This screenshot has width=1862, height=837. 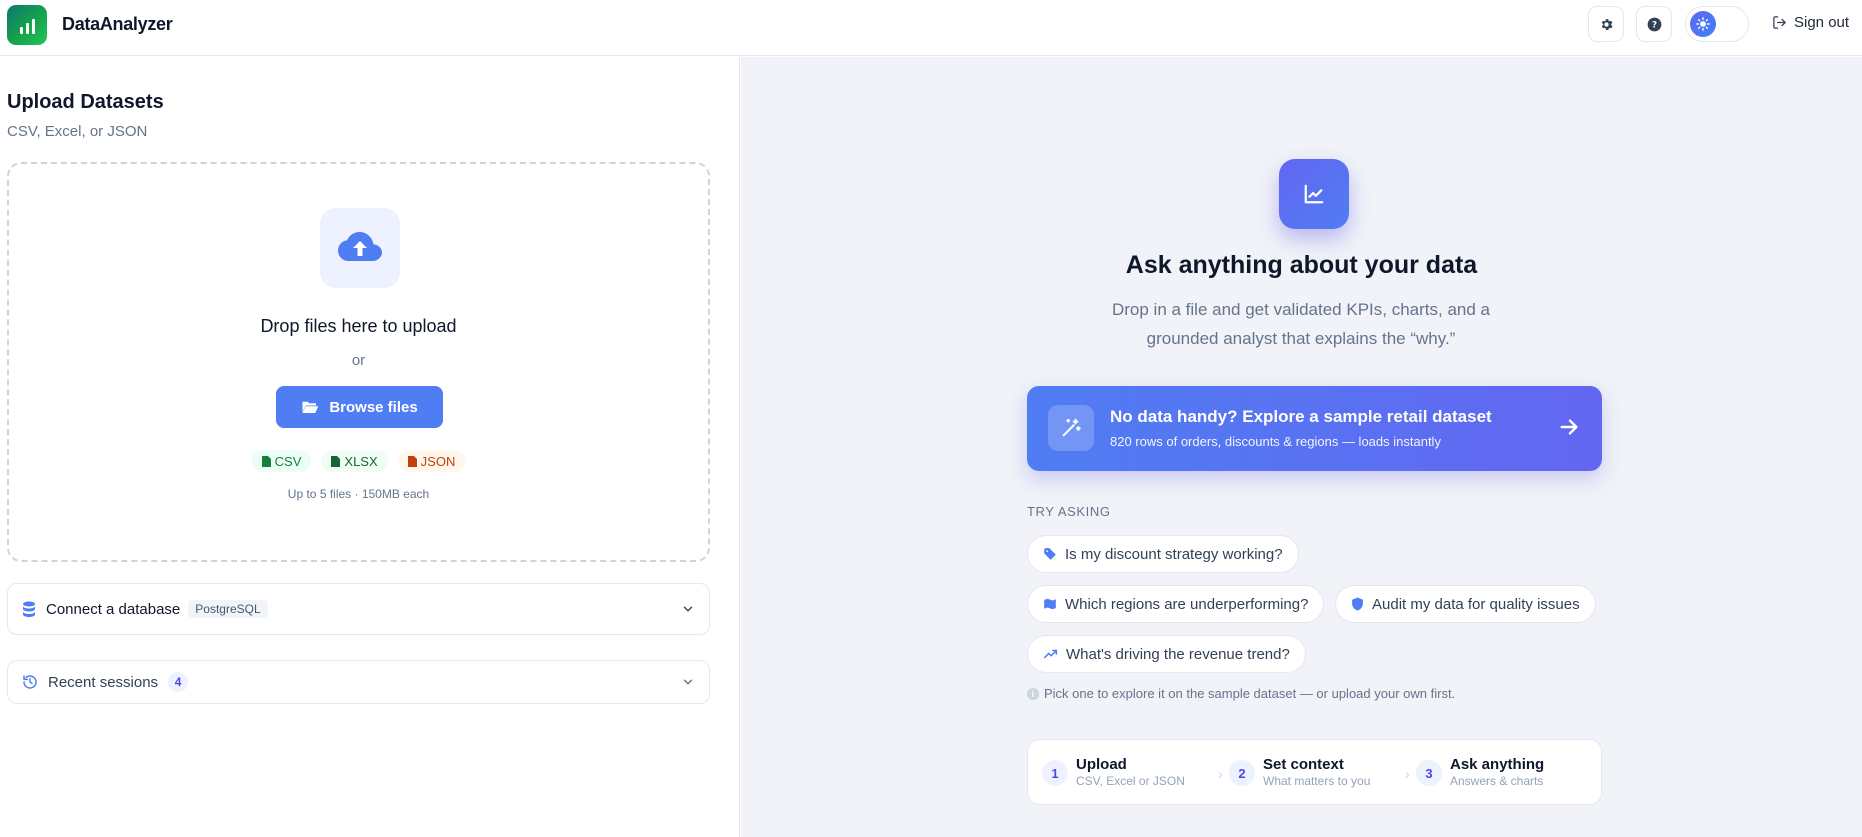 I want to click on browse-files-label: Browse files, so click(x=373, y=407).